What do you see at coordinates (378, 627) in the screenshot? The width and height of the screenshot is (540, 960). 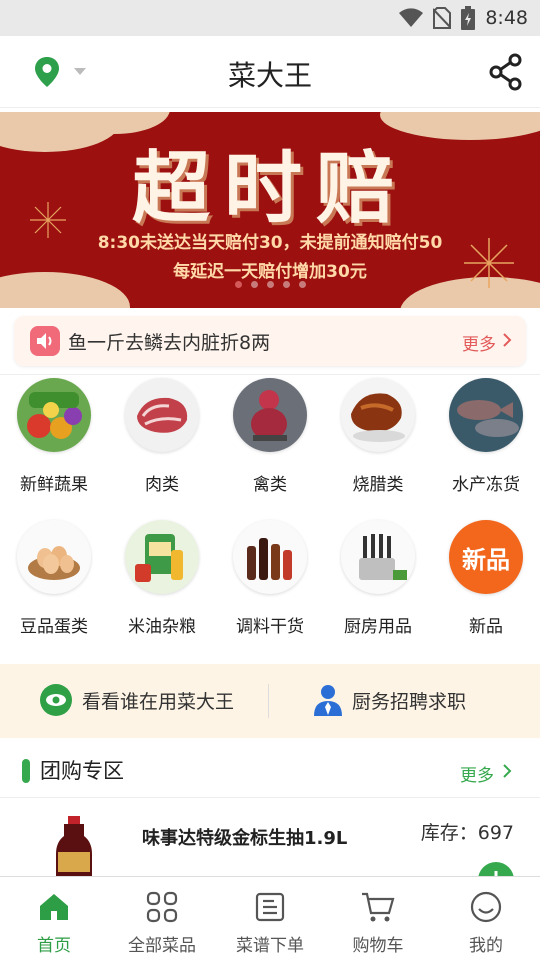 I see `category-label: 厨房用品` at bounding box center [378, 627].